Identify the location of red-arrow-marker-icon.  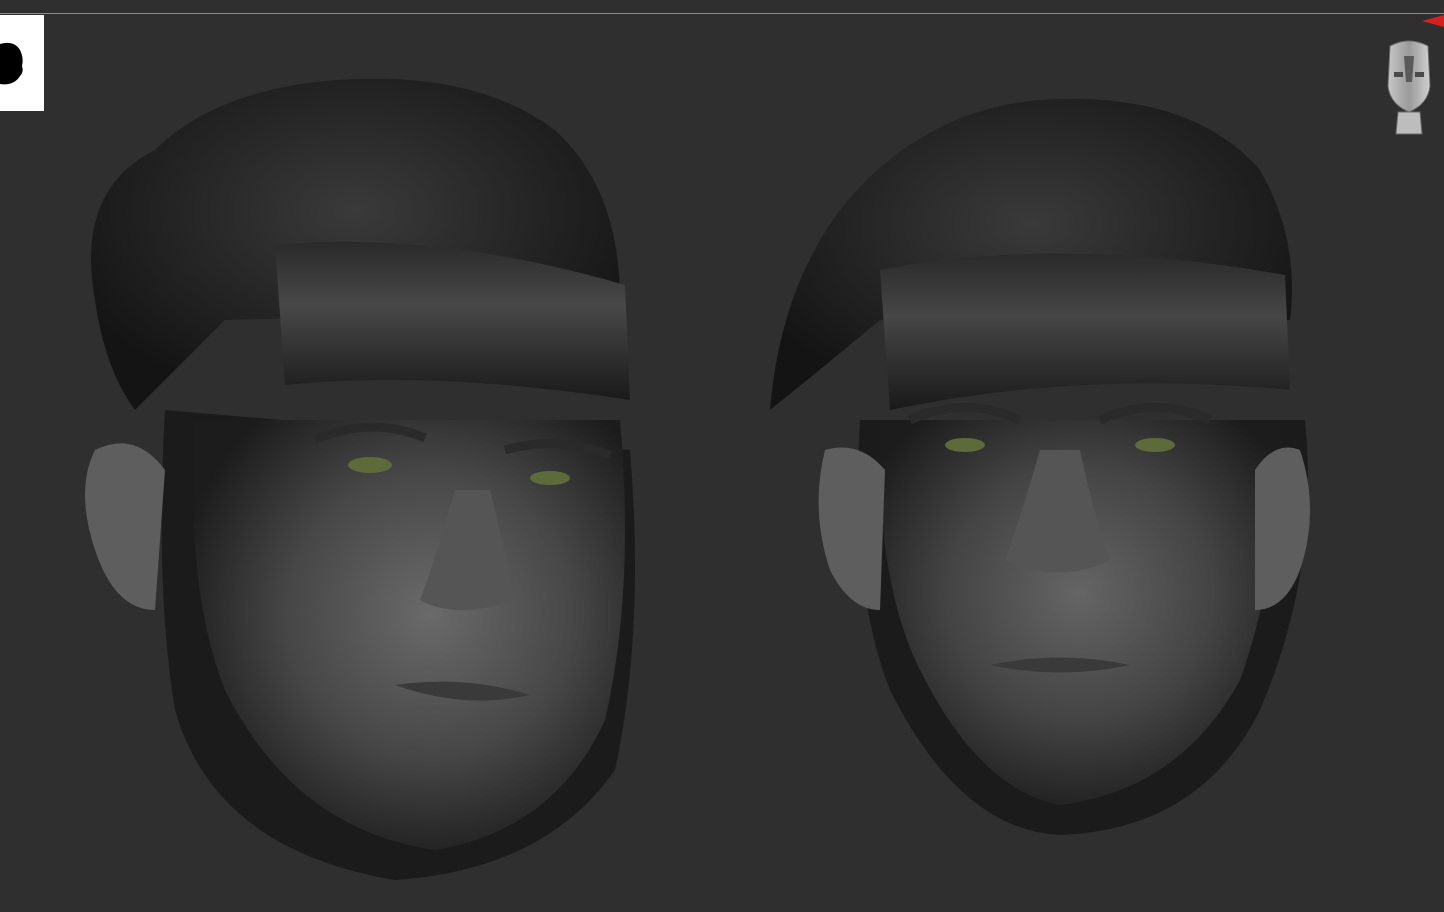
(1433, 21).